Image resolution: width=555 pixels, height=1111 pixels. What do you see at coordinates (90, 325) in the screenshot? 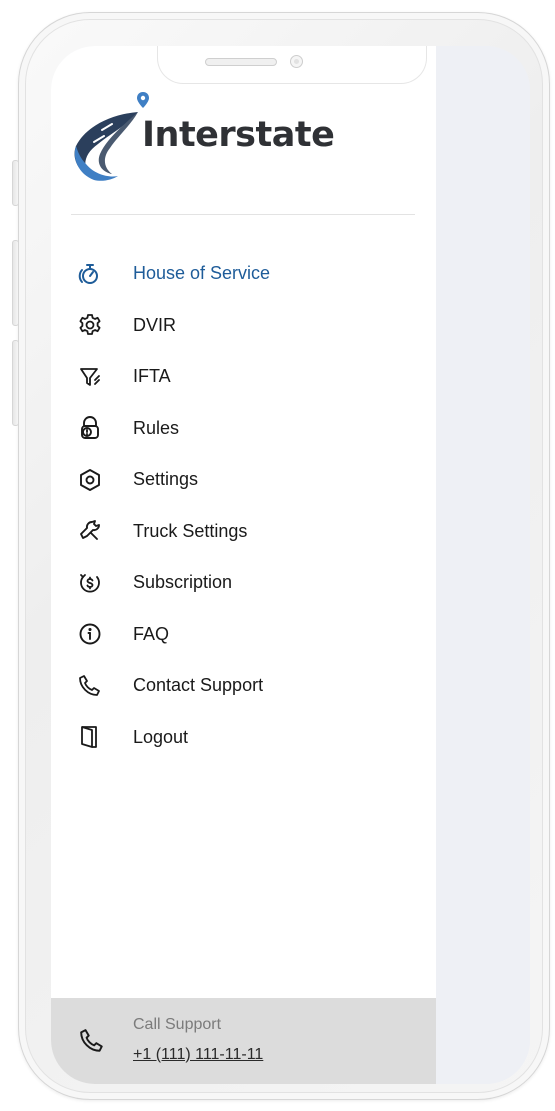
I see `gear-icon` at bounding box center [90, 325].